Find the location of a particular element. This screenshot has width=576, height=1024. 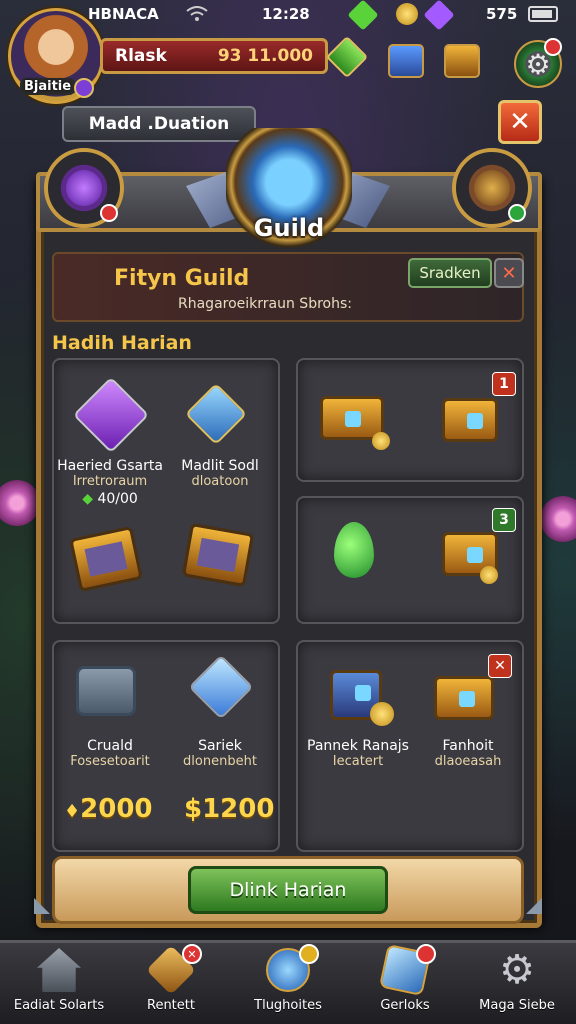

guild-name: Fityn Guild is located at coordinates (182, 278).